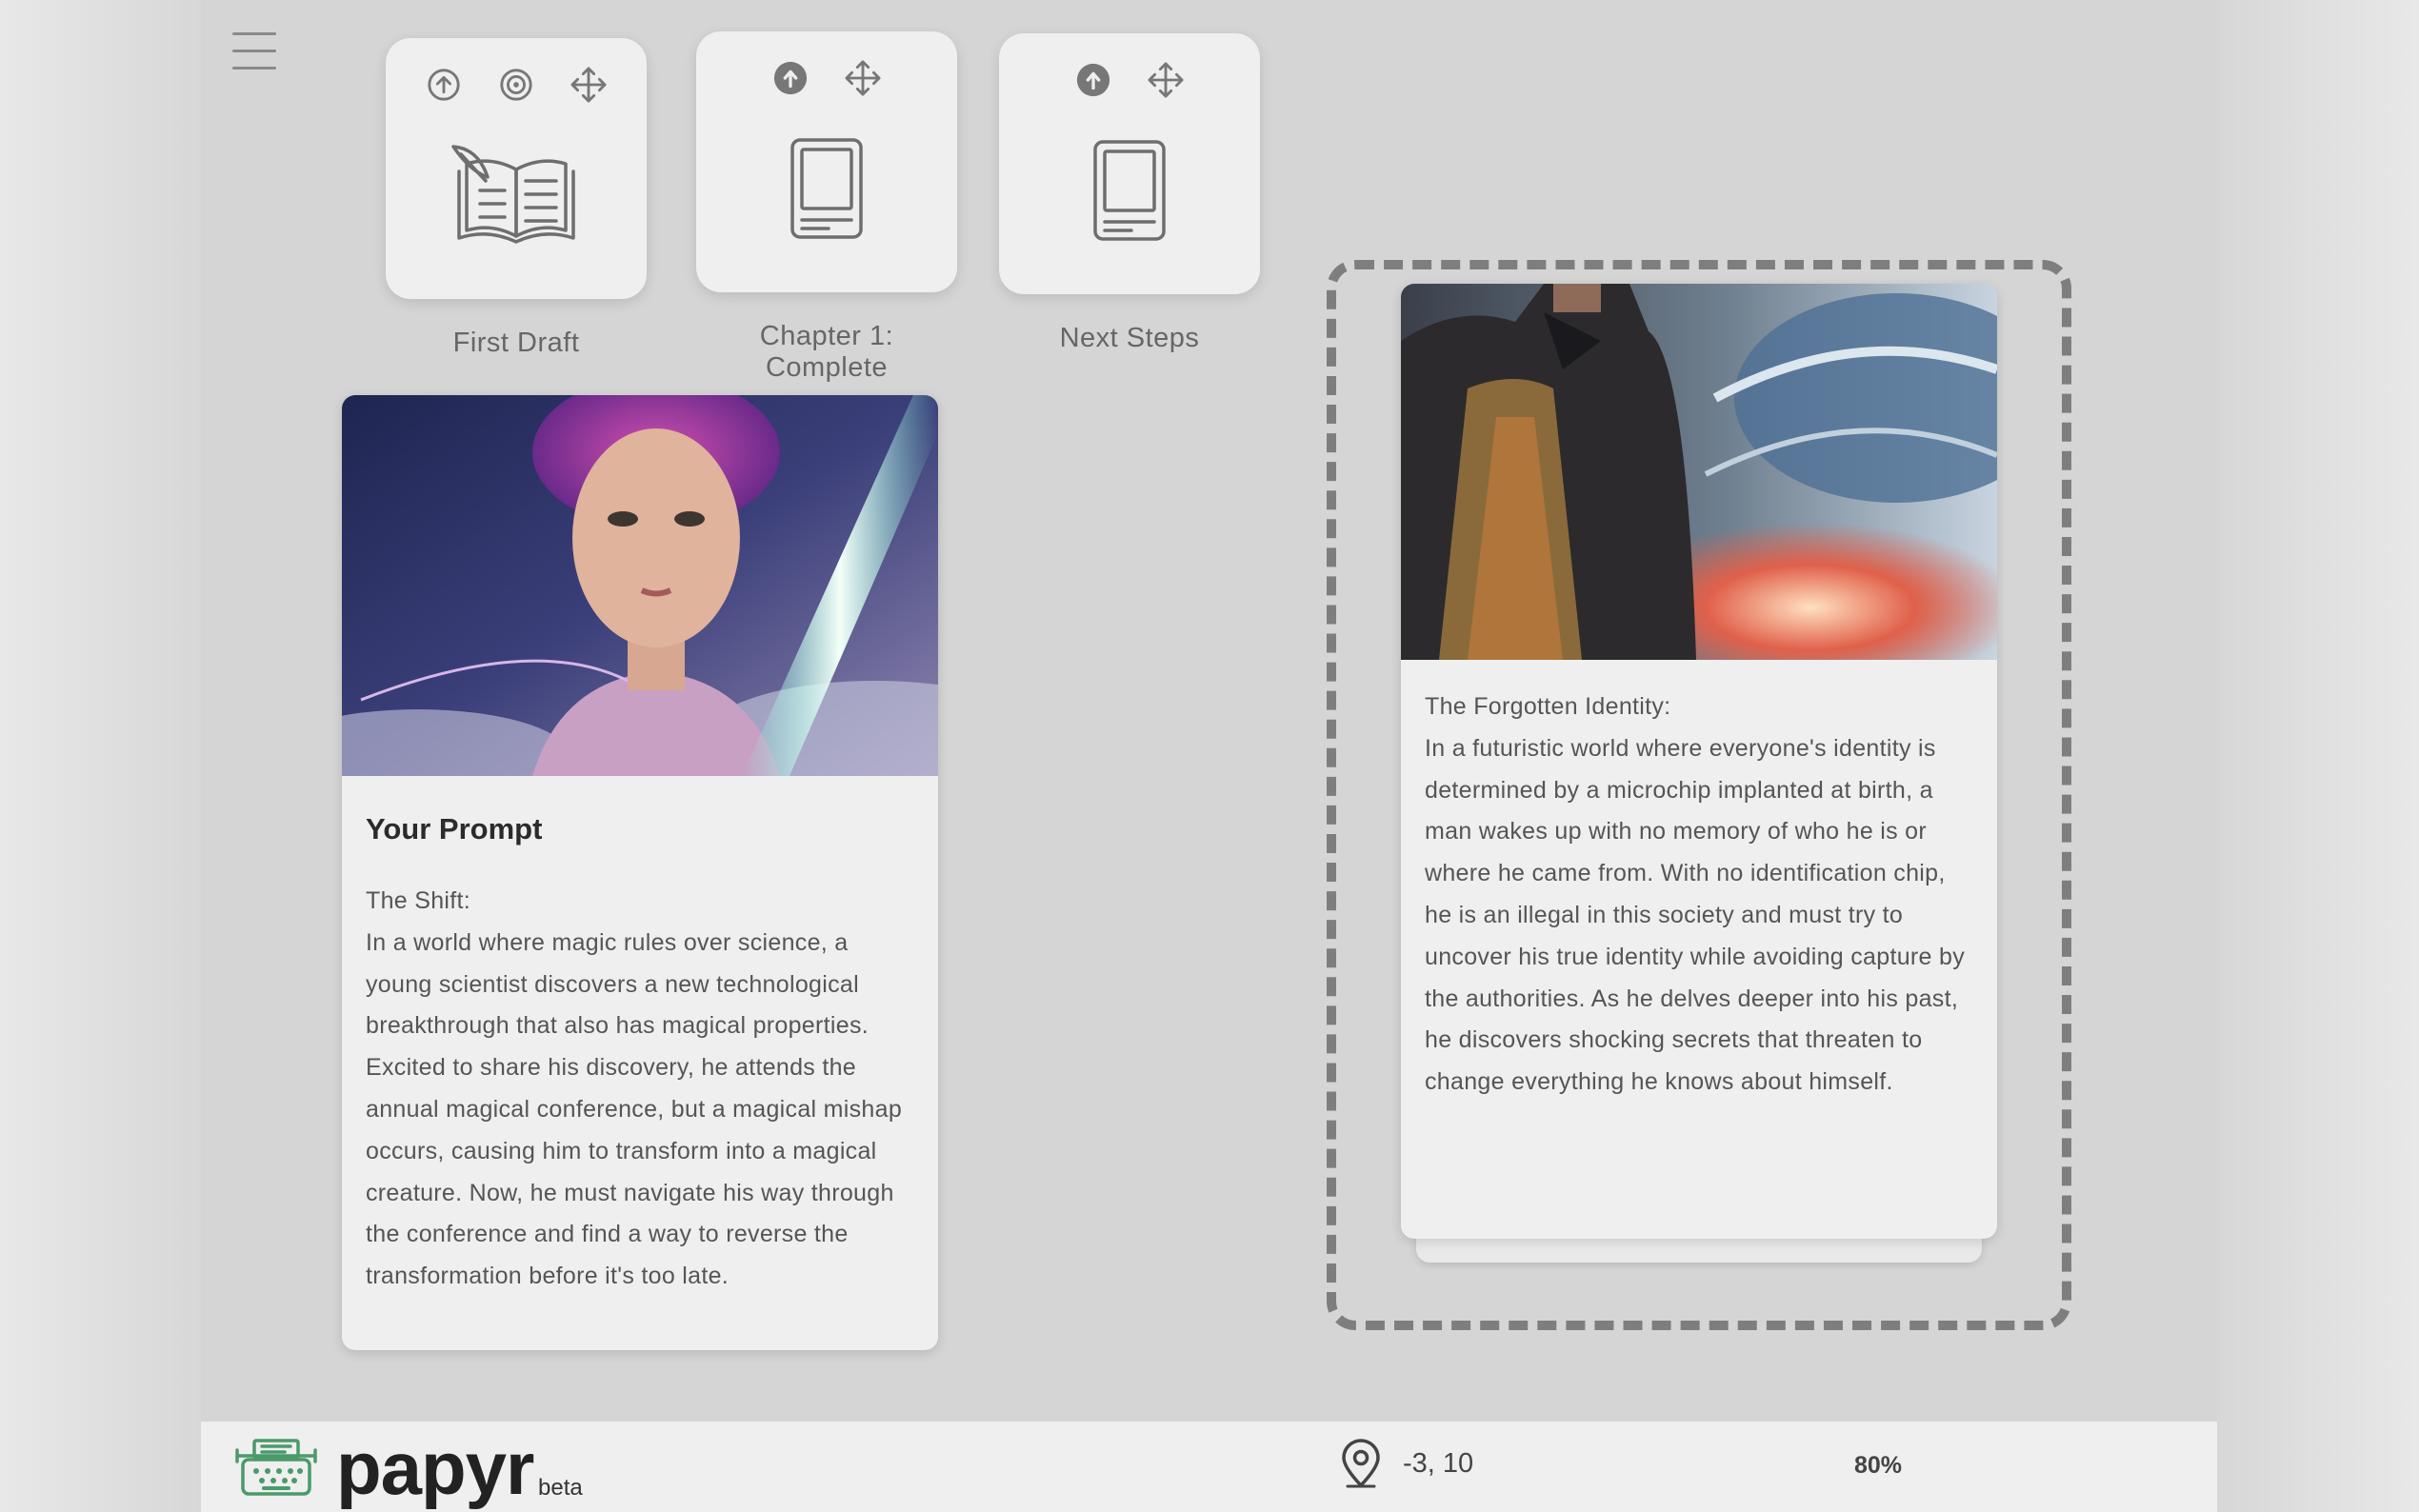  I want to click on open-book-quill-icon, so click(513, 194).